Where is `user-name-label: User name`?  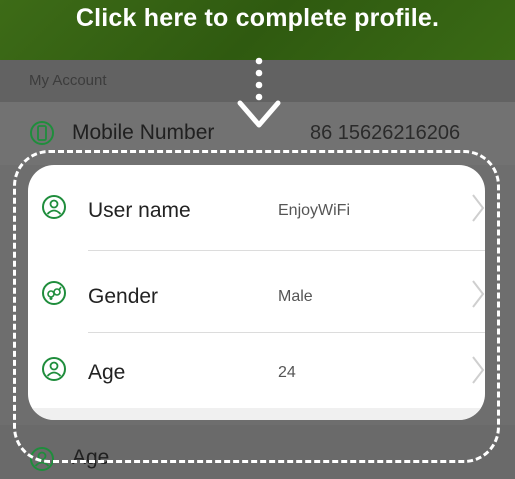
user-name-label: User name is located at coordinates (139, 210).